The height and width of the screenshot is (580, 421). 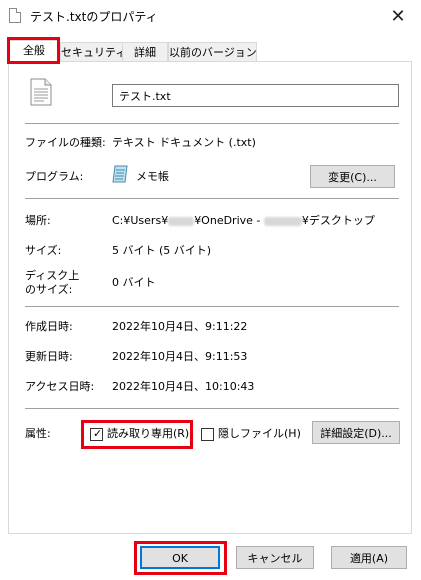 I want to click on ok-button: OK, so click(x=180, y=557).